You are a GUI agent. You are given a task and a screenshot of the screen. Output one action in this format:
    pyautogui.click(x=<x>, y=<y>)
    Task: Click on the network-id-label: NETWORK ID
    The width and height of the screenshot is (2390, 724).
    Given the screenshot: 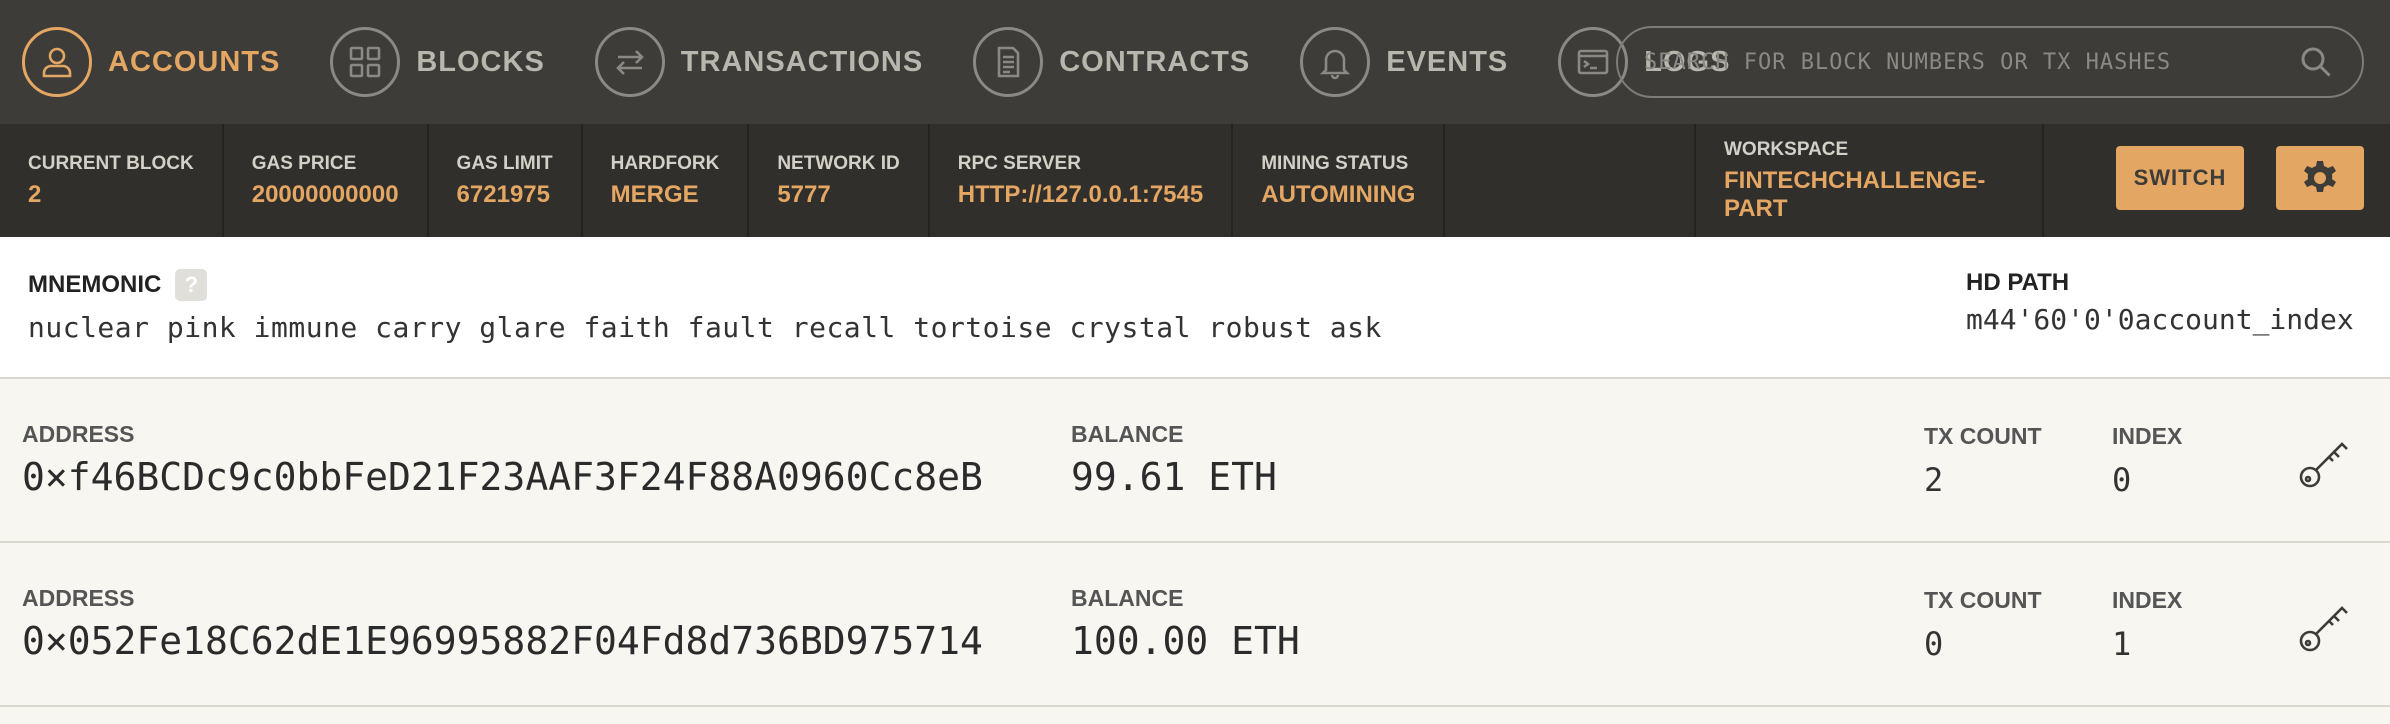 What is the action you would take?
    pyautogui.click(x=838, y=163)
    